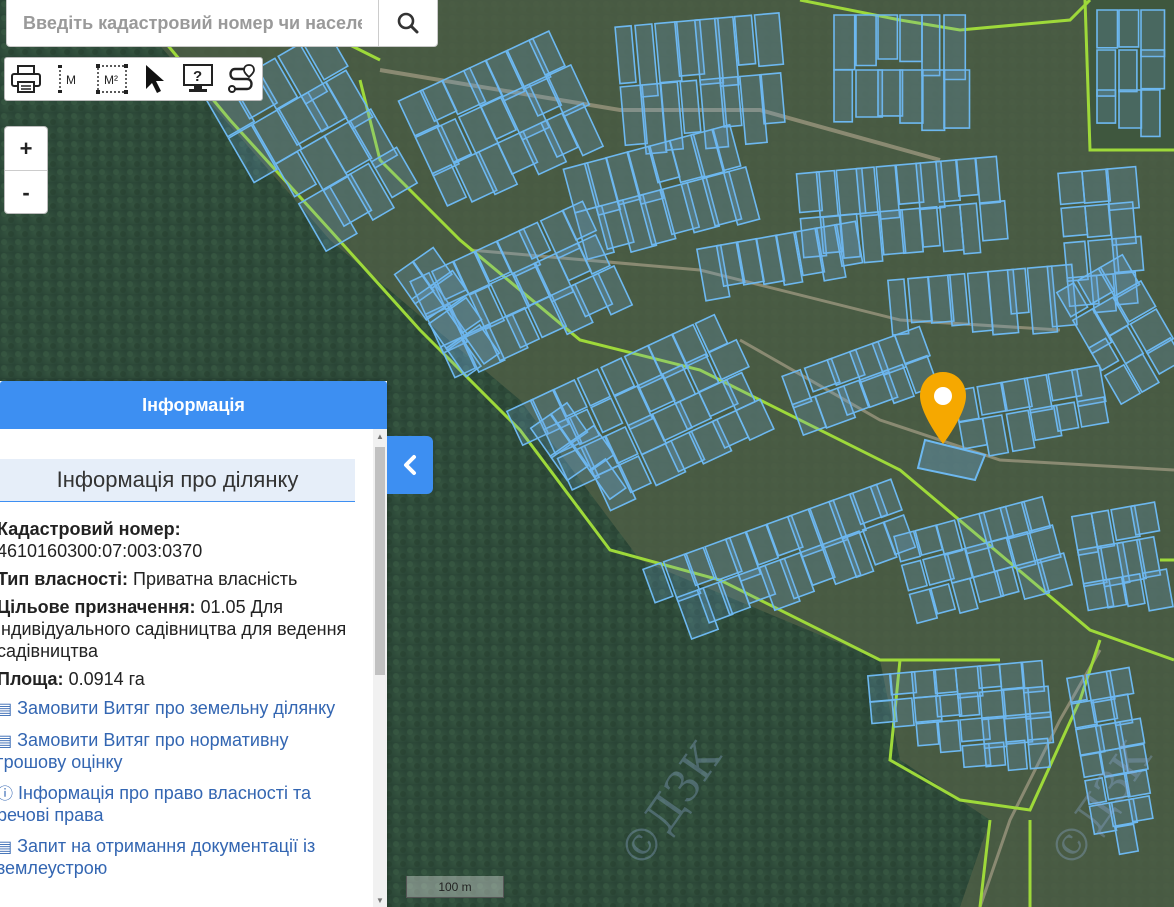  What do you see at coordinates (32, 679) in the screenshot?
I see `area-label: Площа:` at bounding box center [32, 679].